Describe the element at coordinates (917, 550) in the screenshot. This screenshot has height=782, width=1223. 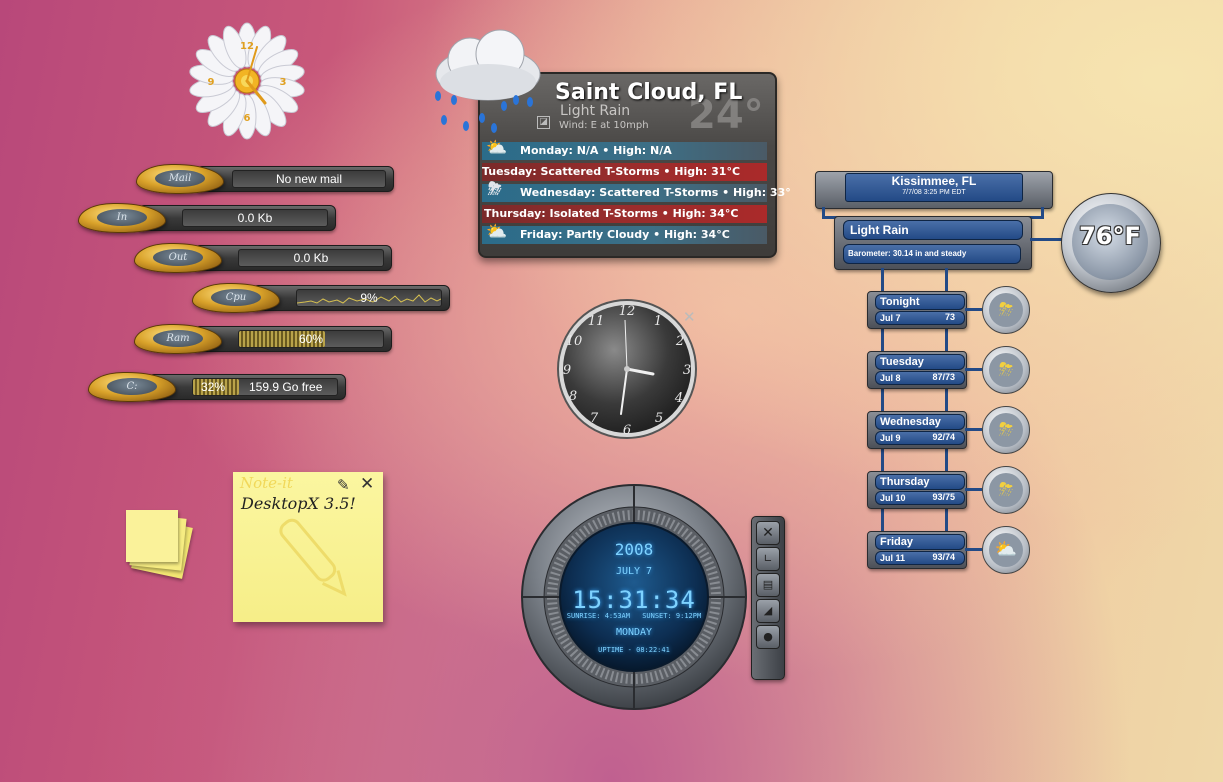
I see `forecast-day: Friday Jul 11 93/74` at that location.